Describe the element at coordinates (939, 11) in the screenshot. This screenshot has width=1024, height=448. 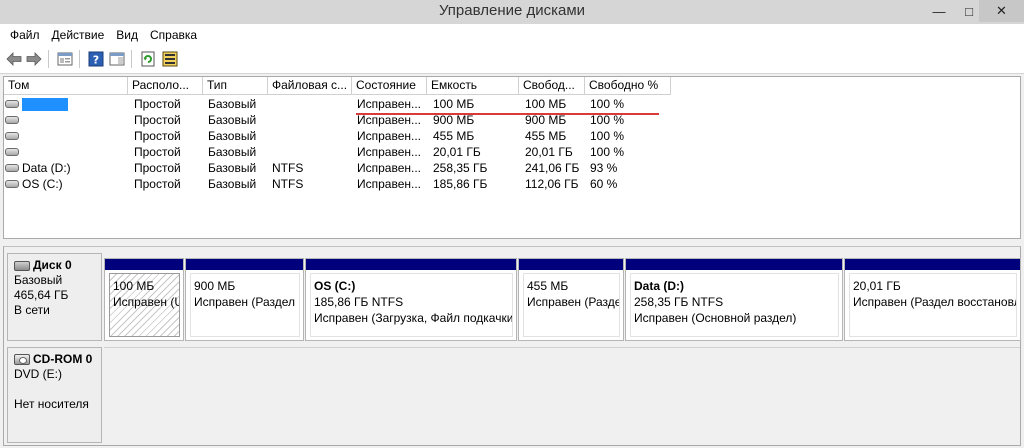
I see `minimize-button: —` at that location.